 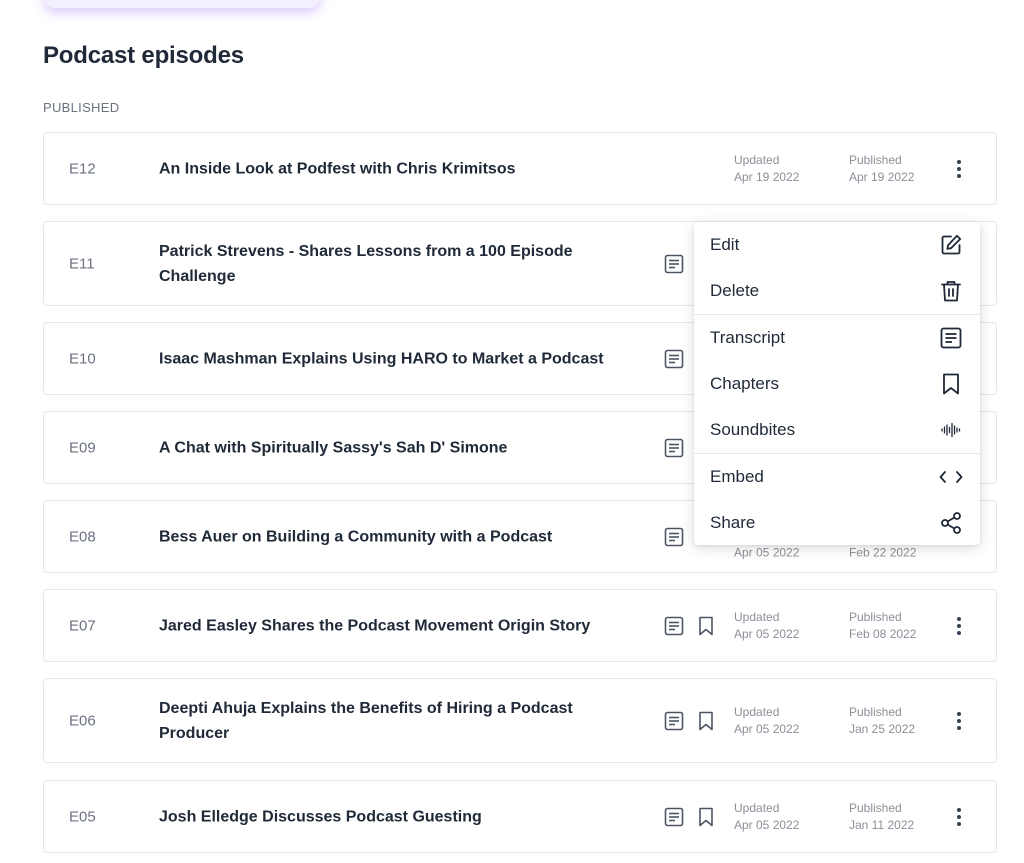 I want to click on episode-number: E09, so click(x=82, y=447).